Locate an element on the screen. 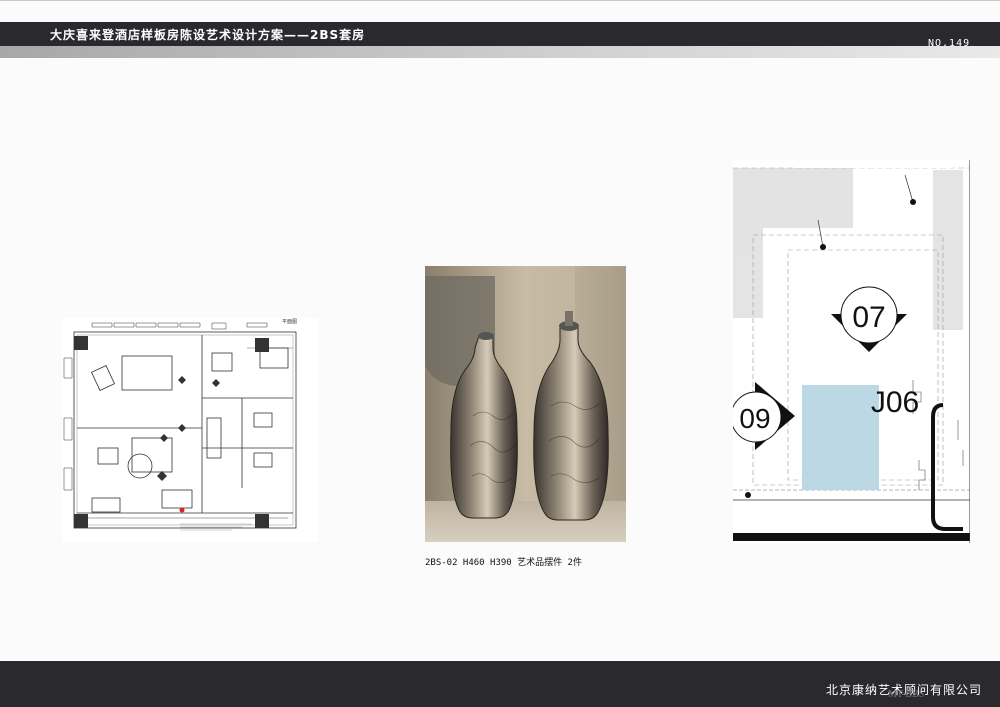  floor-plan-label: 平面图 is located at coordinates (290, 322).